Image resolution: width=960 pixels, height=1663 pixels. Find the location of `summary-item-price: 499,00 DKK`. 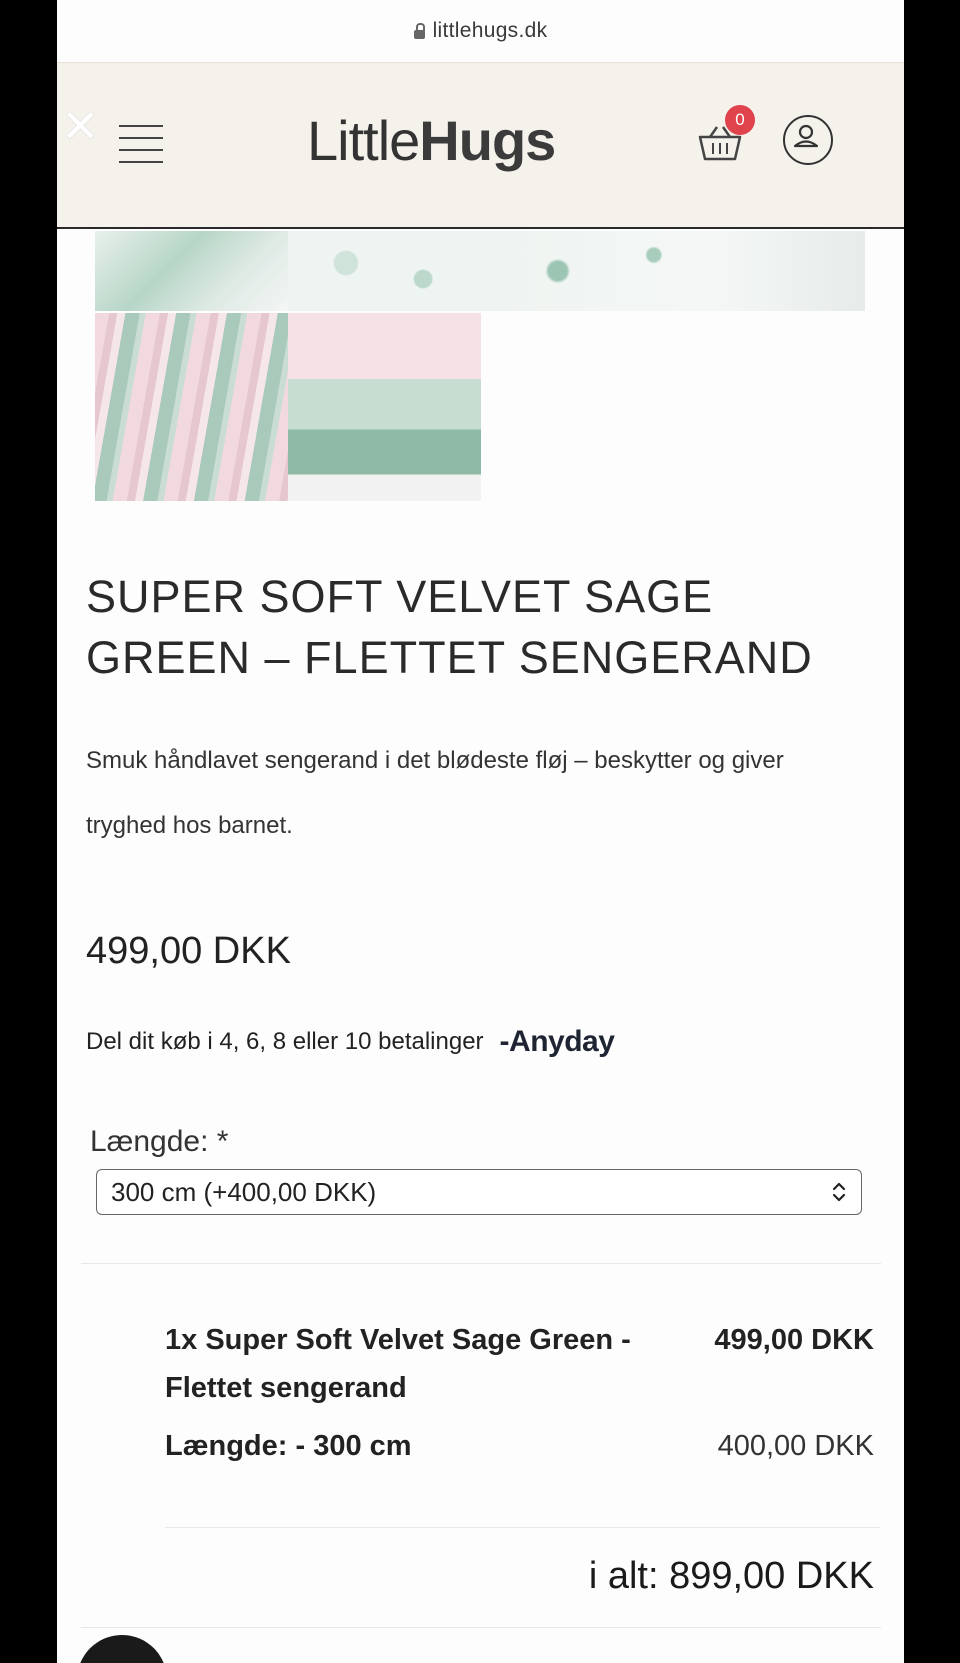

summary-item-price: 499,00 DKK is located at coordinates (794, 1340).